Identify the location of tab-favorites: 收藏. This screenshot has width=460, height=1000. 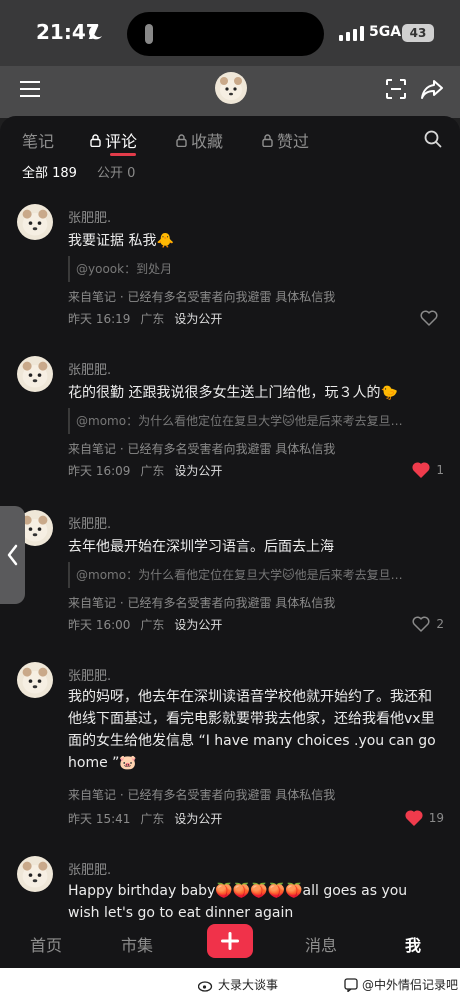
(199, 140).